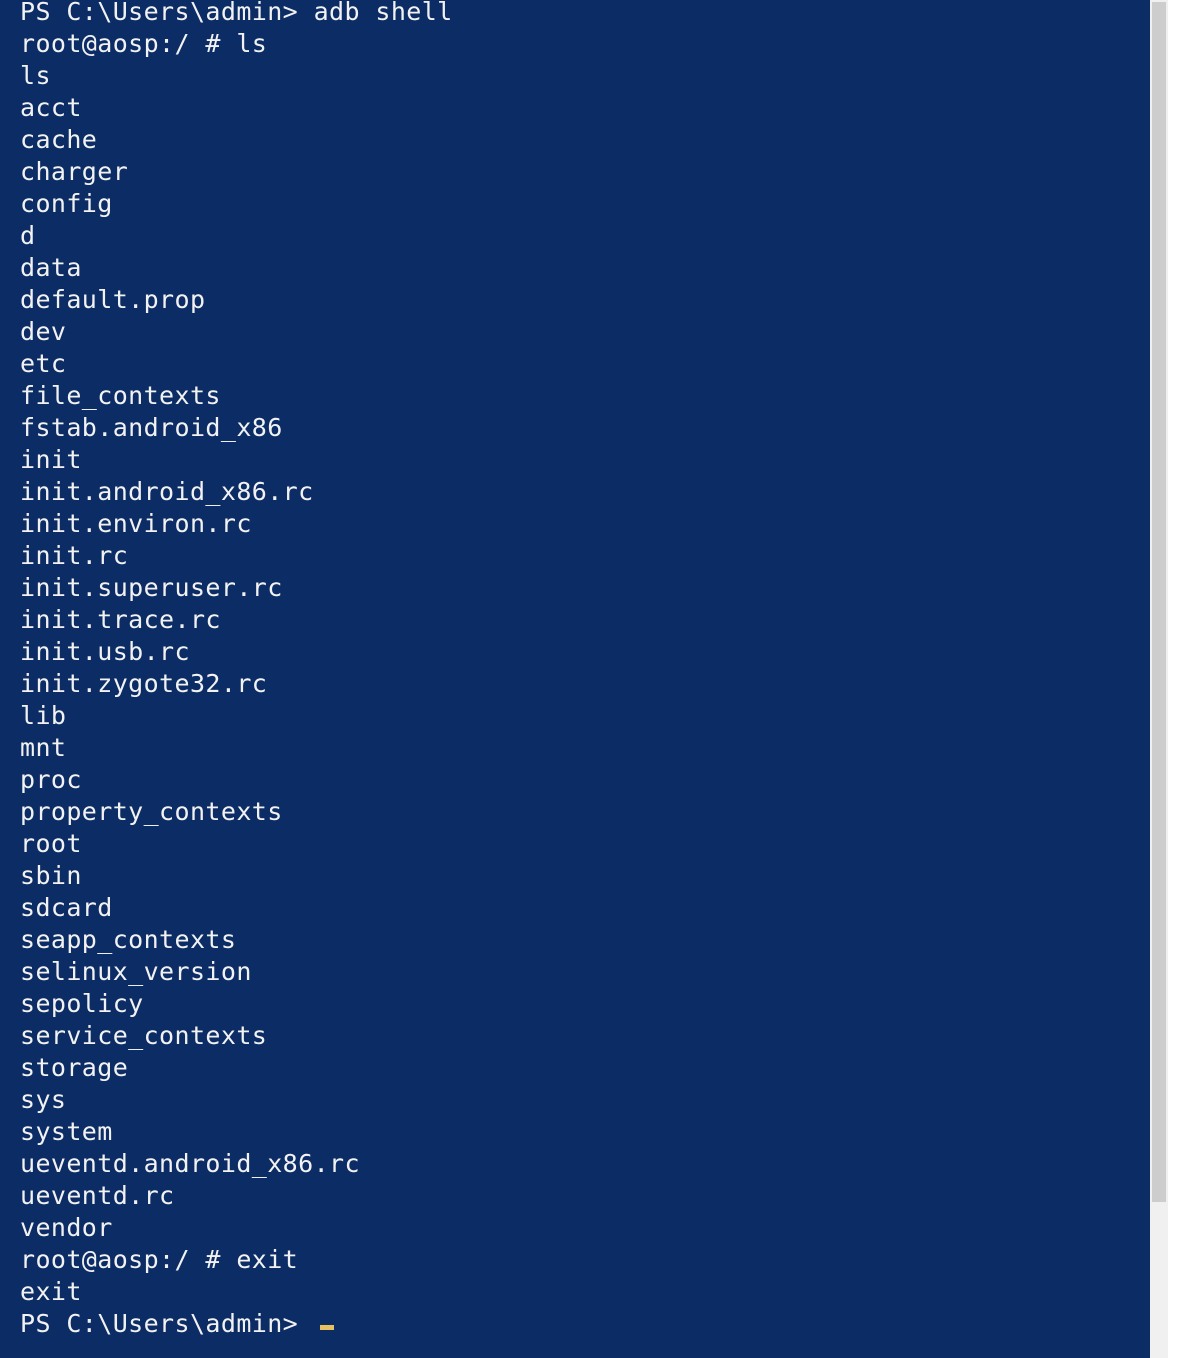 This screenshot has width=1198, height=1358. I want to click on terminal-line: init.trace.rc, so click(120, 619).